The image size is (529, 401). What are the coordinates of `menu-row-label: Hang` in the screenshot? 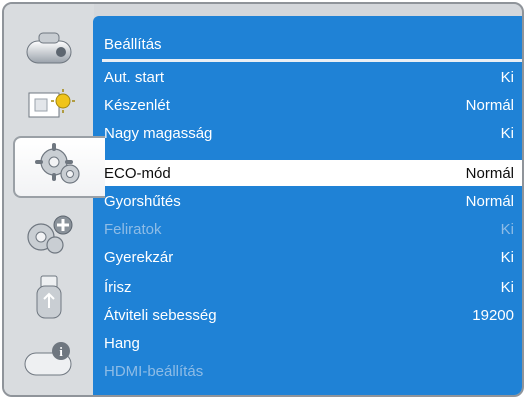 It's located at (122, 343).